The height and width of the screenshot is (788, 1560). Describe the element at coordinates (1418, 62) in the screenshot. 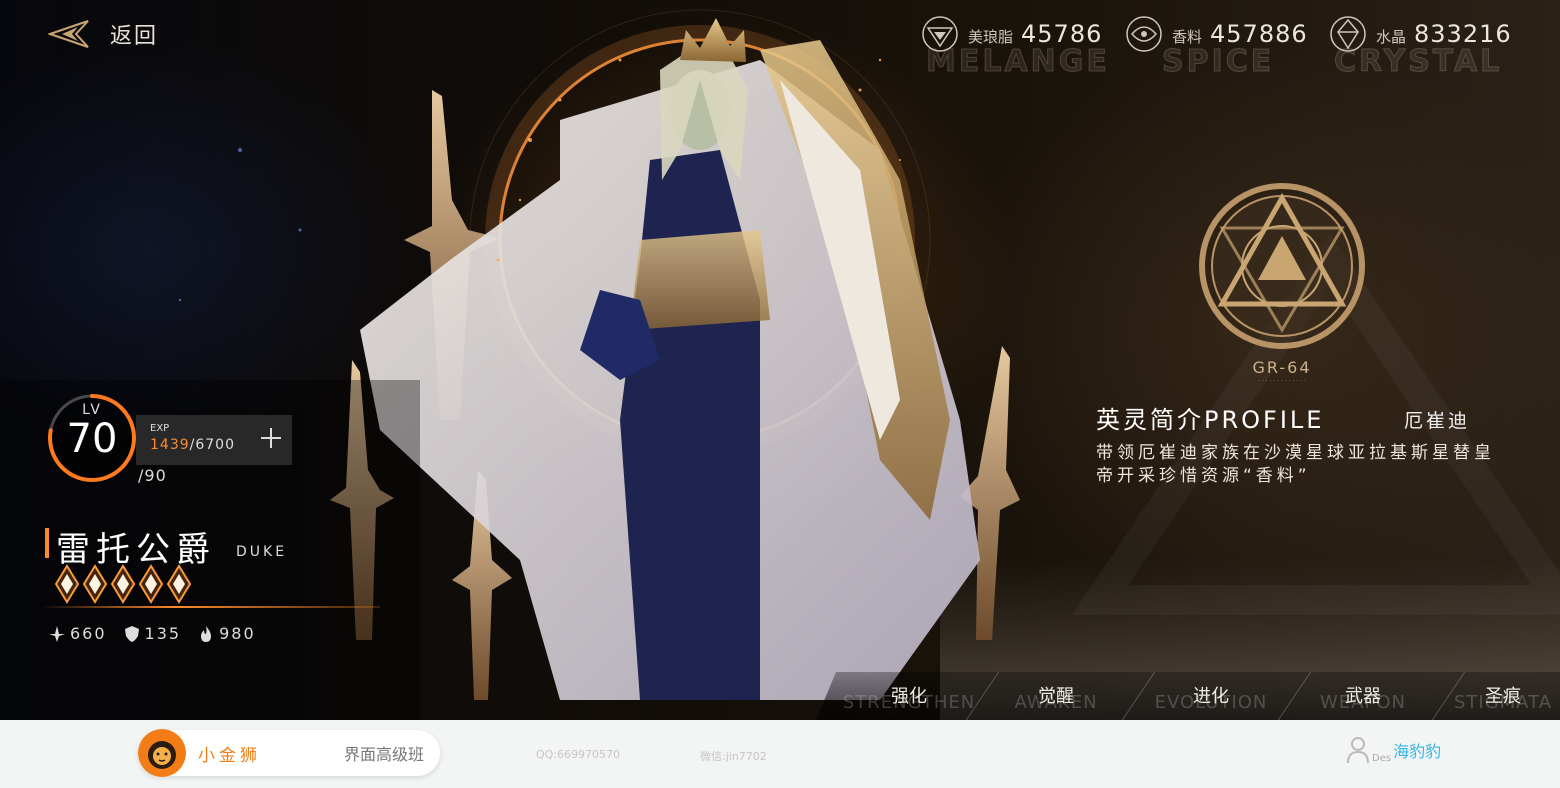

I see `resource-ghost-label: CRYSTAL` at that location.